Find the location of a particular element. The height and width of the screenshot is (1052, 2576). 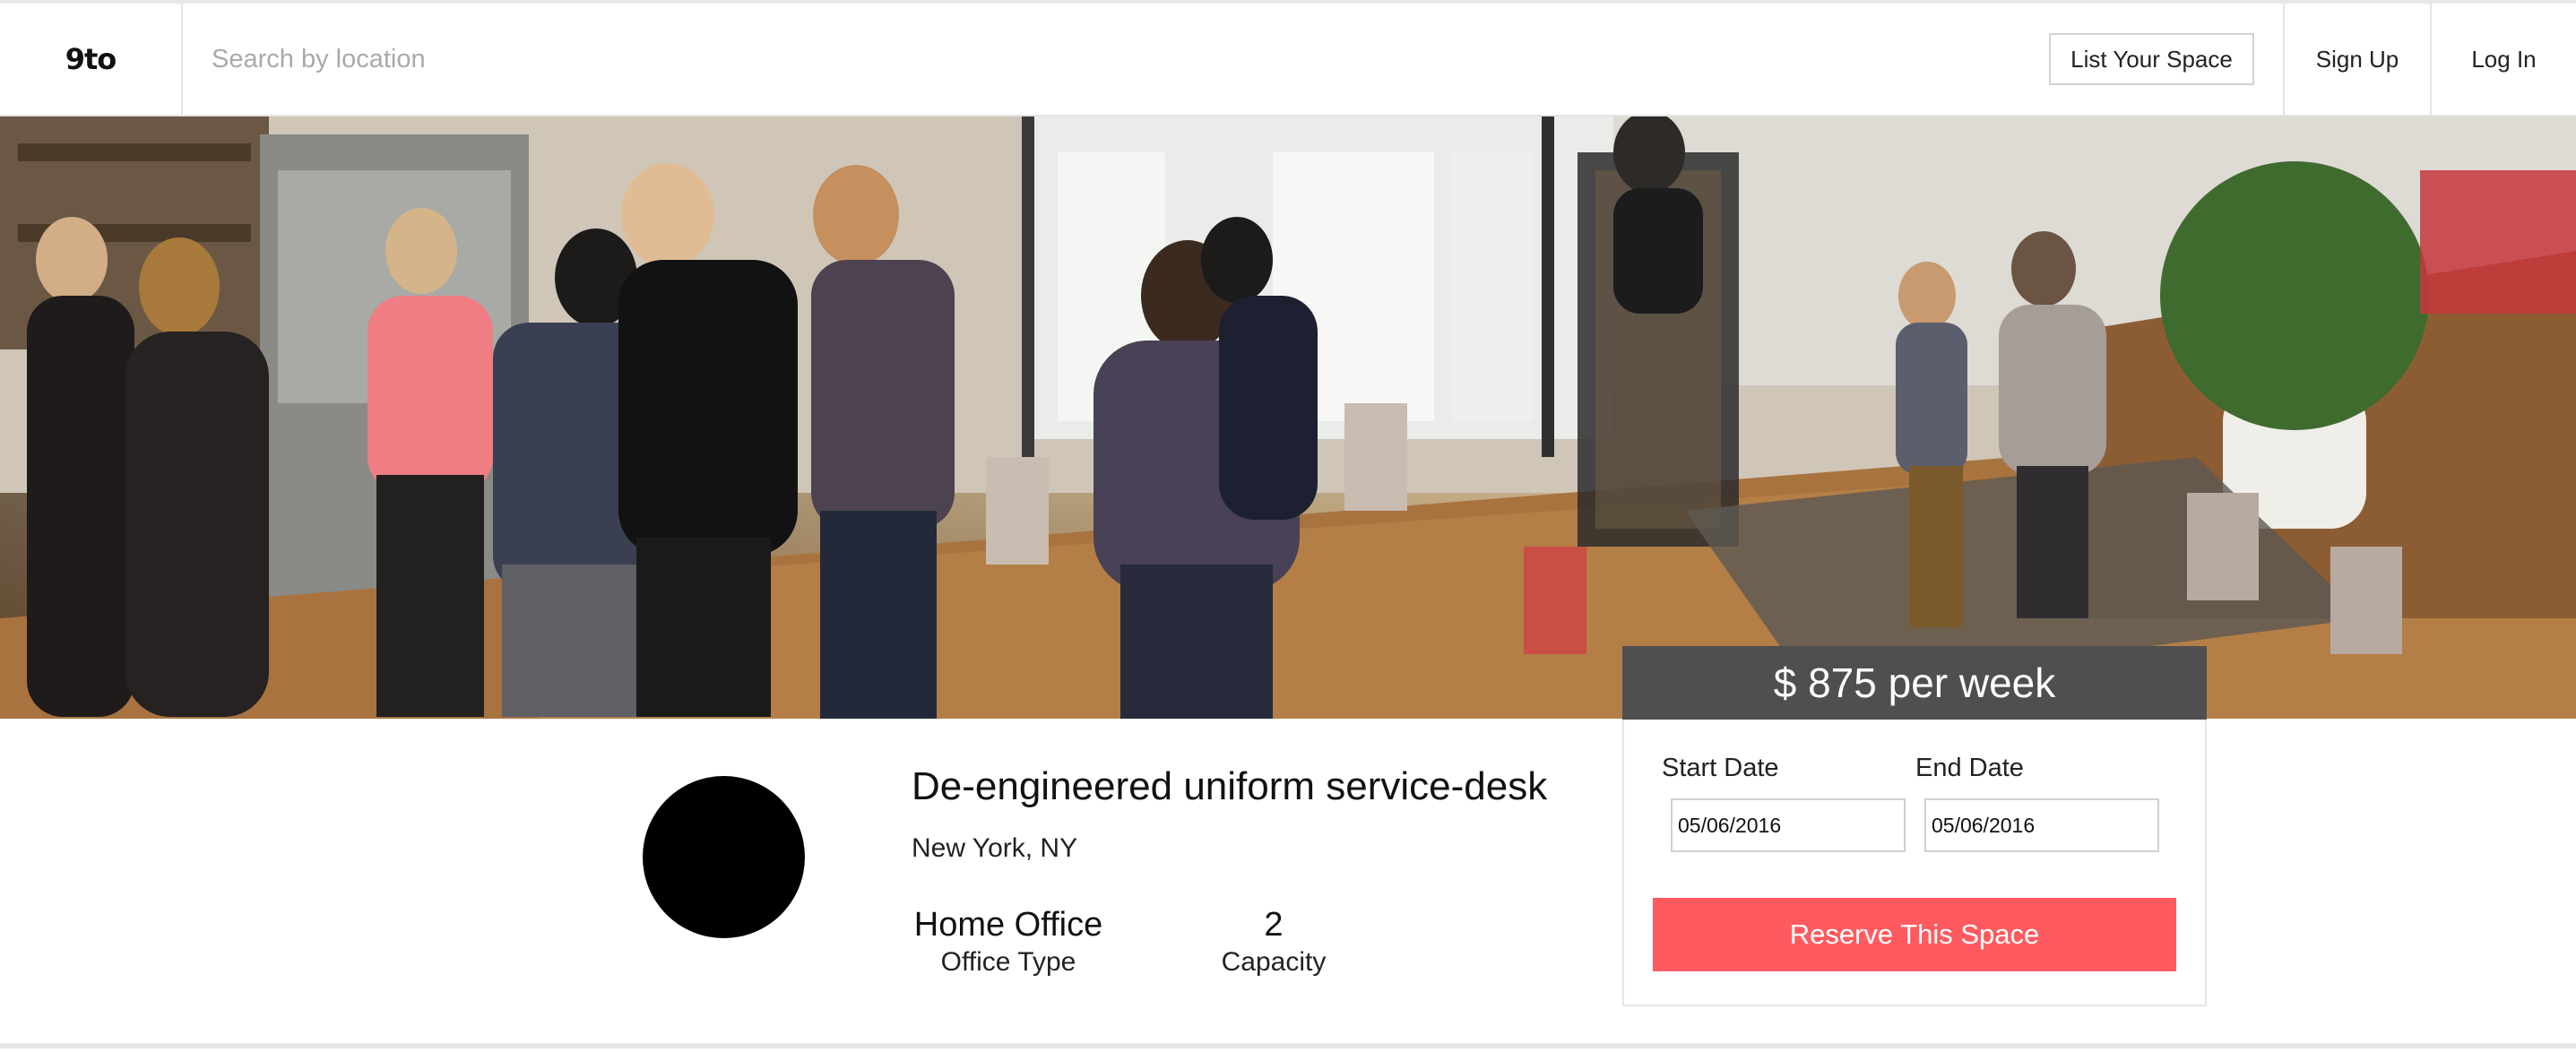

location-search-input is located at coordinates (884, 59).